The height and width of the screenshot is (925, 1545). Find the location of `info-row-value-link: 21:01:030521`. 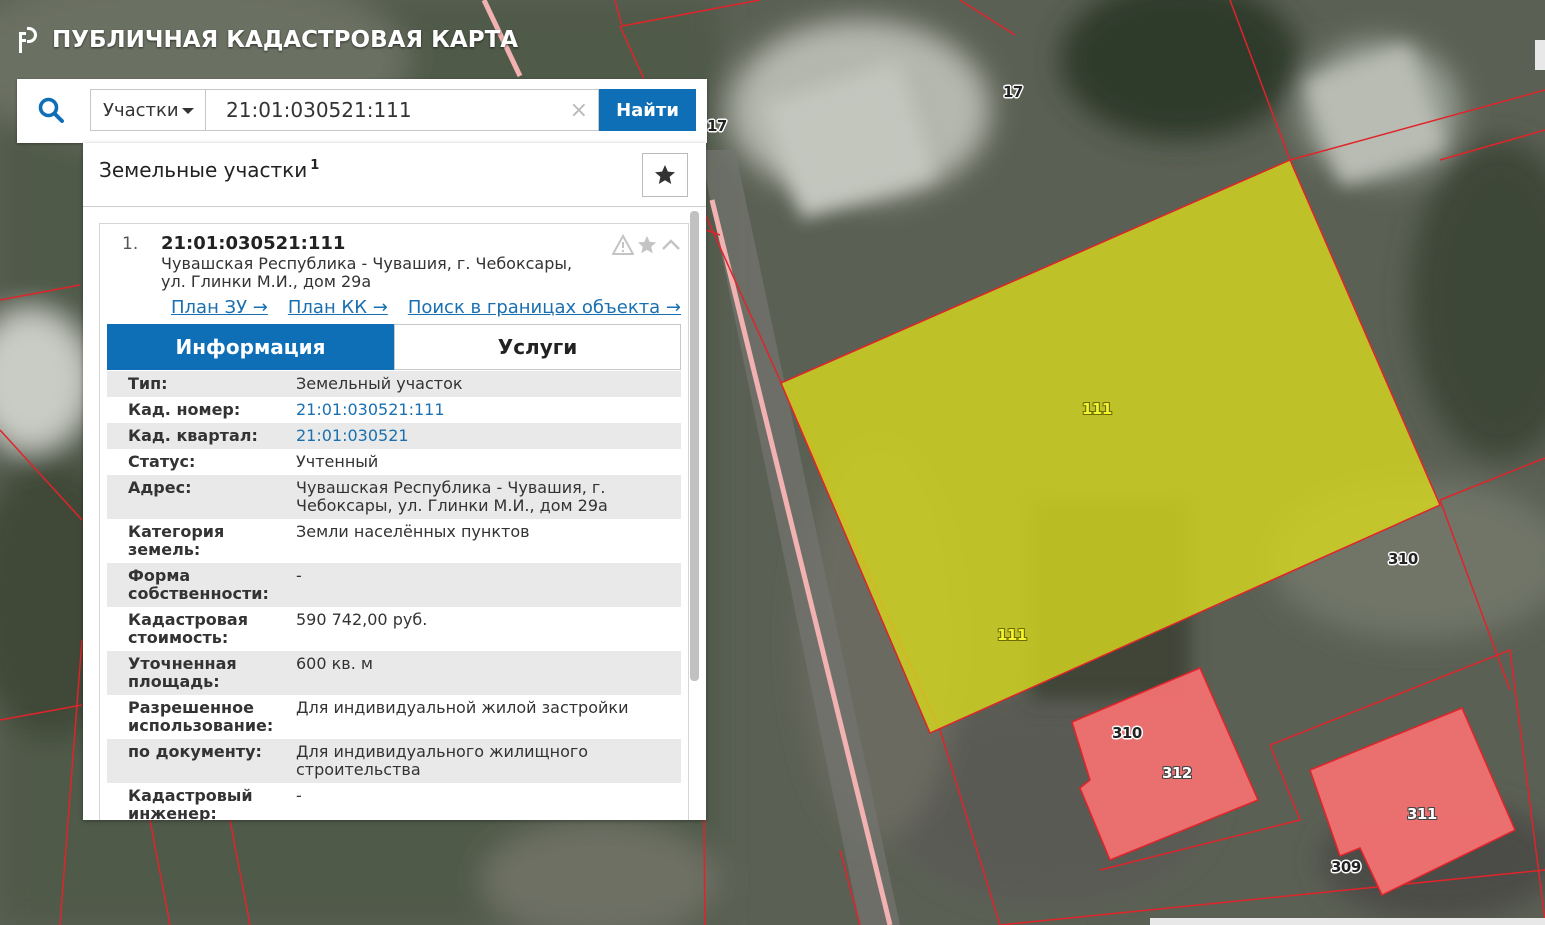

info-row-value-link: 21:01:030521 is located at coordinates (488, 436).